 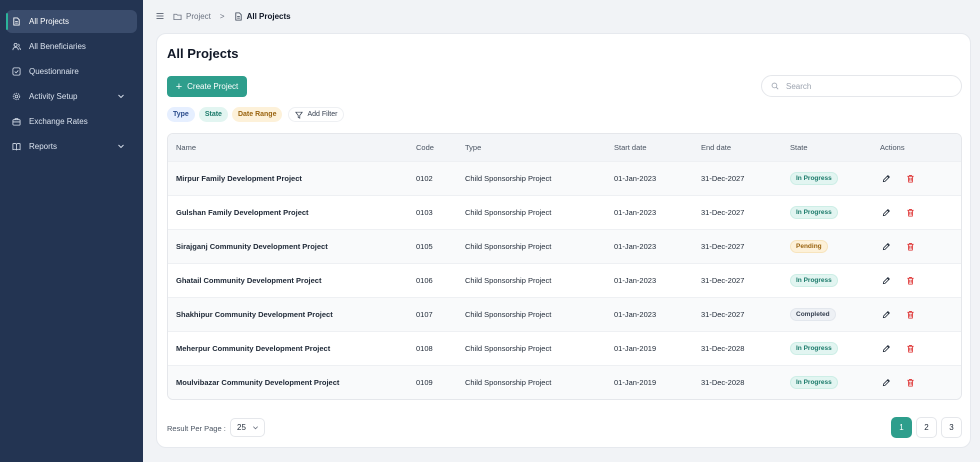 I want to click on page-button-1: 1, so click(x=901, y=427).